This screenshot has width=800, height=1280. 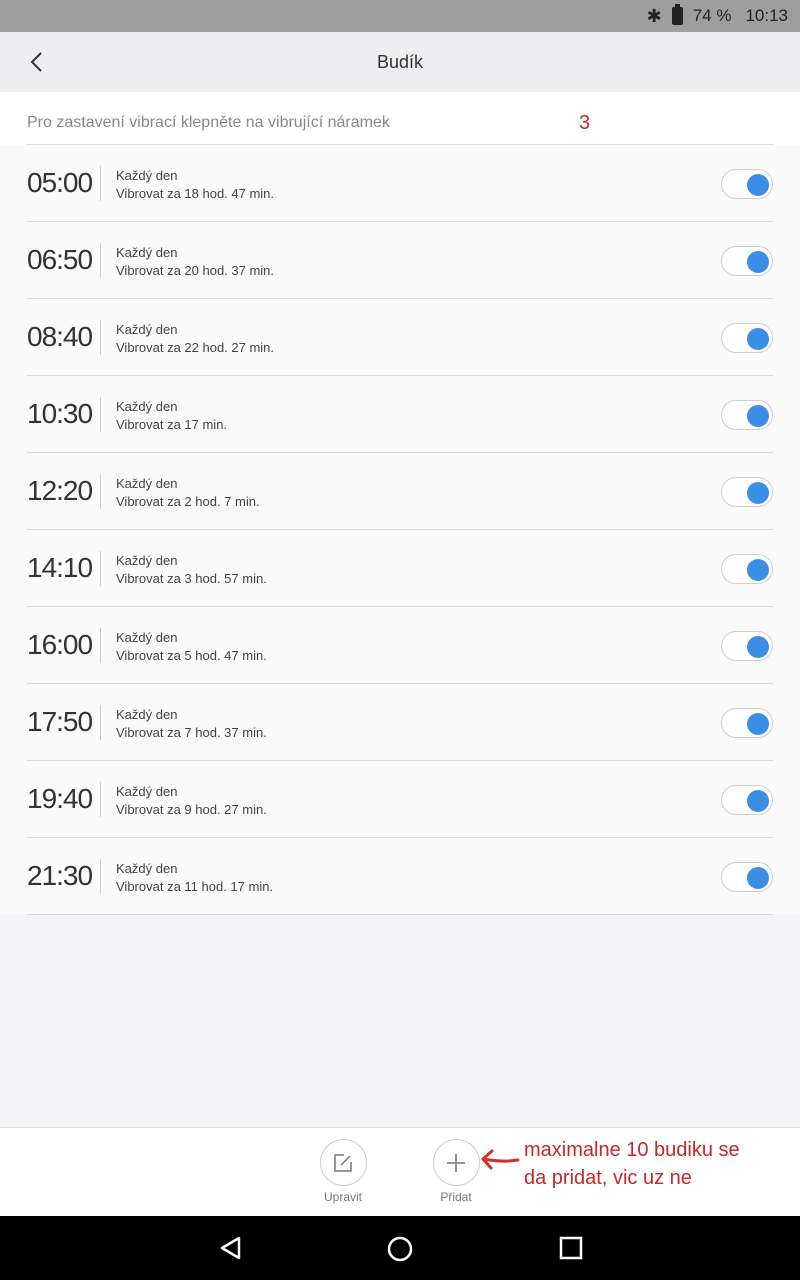 I want to click on edit-button: Upravit, so click(x=343, y=1171).